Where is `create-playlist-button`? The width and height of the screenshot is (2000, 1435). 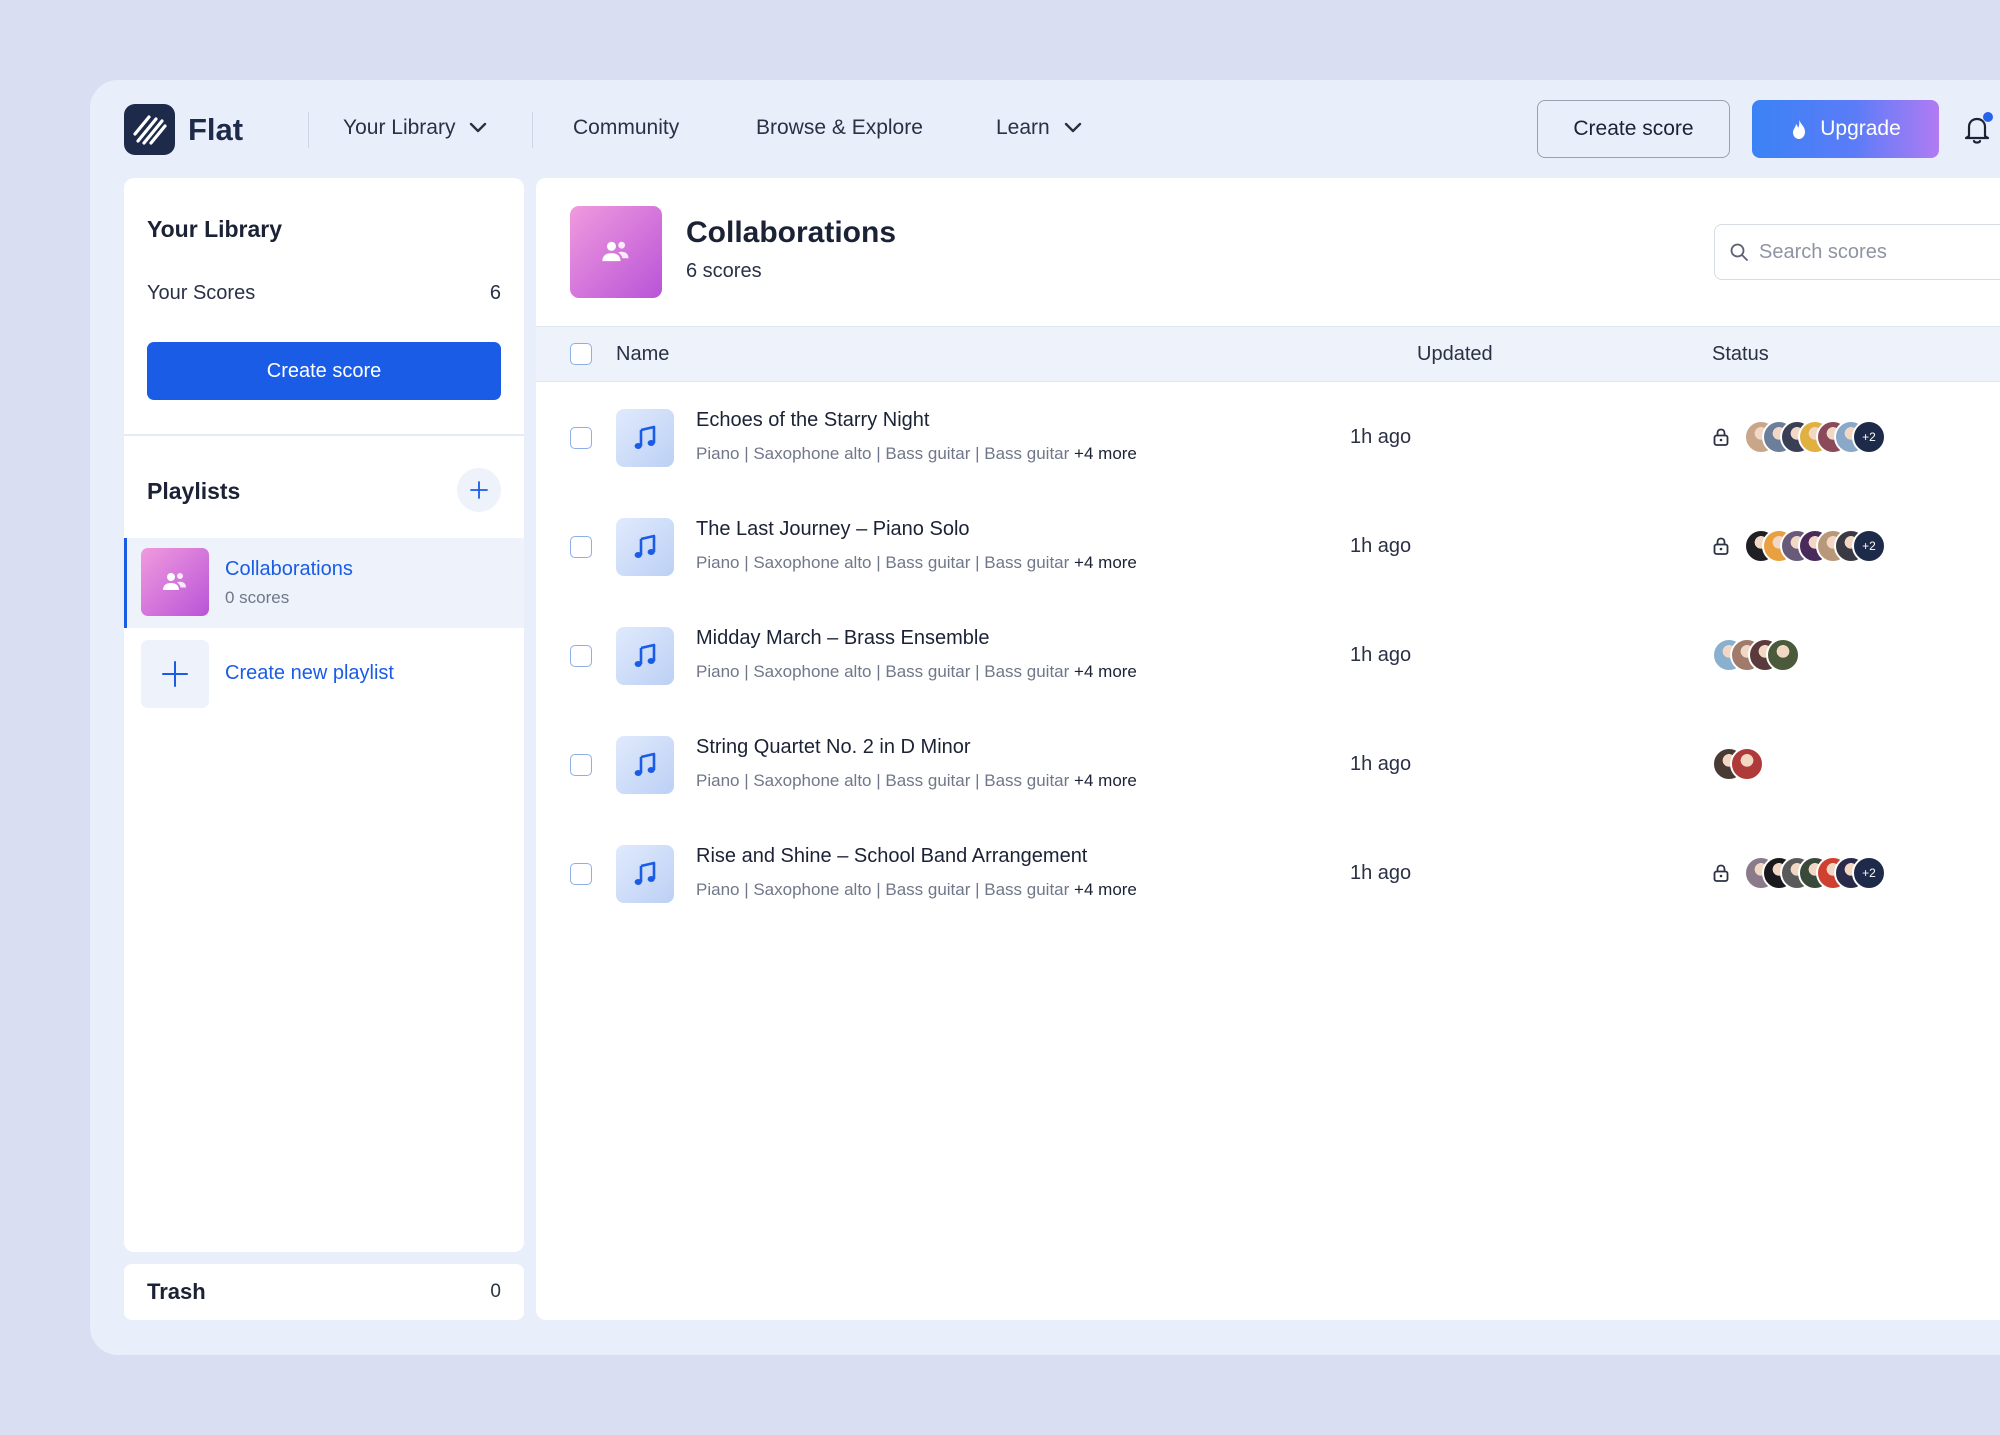
create-playlist-button is located at coordinates (175, 674).